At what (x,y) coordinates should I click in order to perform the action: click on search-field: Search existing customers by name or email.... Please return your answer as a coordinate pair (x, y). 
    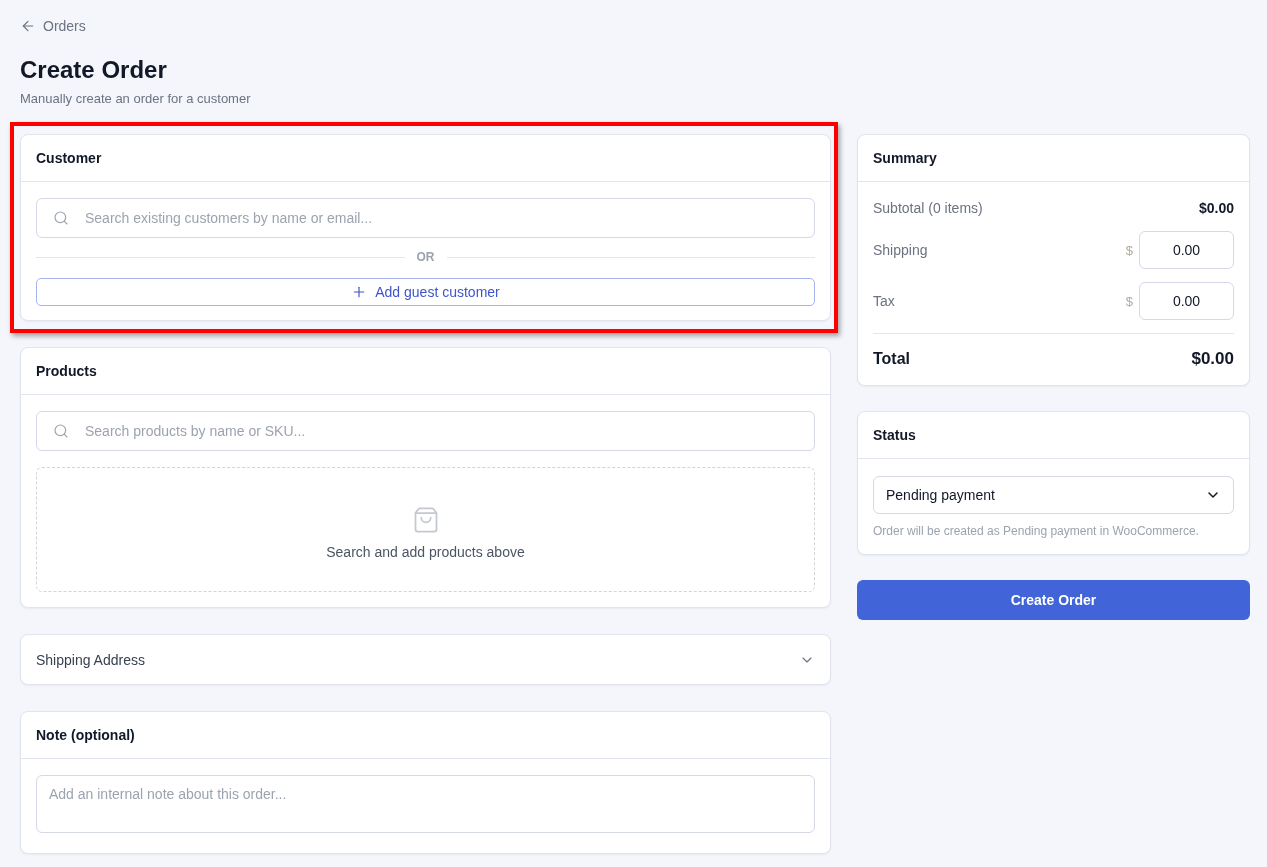
    Looking at the image, I should click on (425, 218).